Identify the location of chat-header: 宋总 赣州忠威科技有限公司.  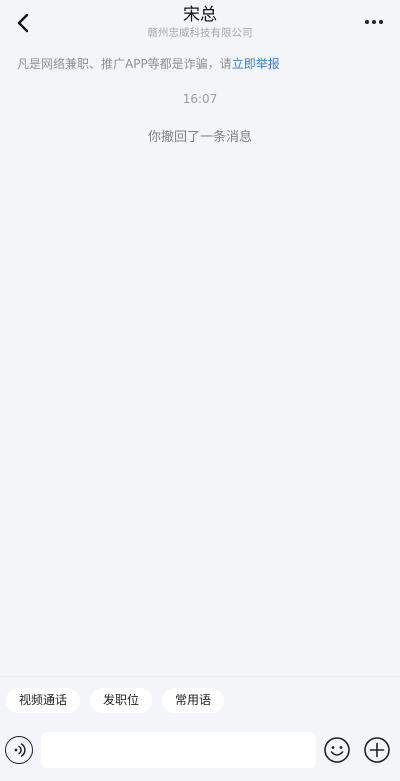
(200, 23).